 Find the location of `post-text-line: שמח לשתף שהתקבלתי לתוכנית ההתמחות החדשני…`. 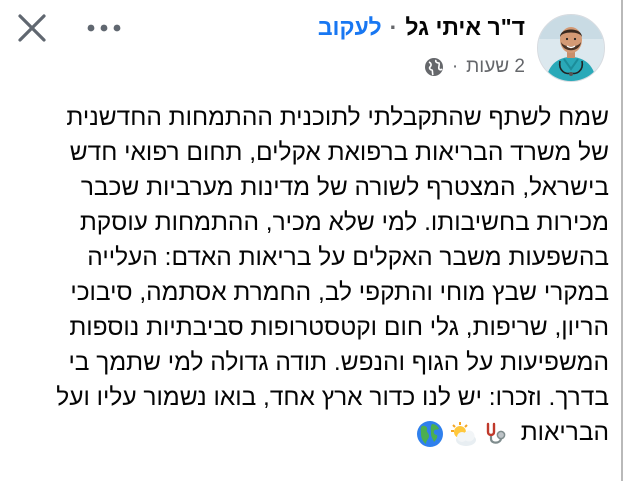

post-text-line: שמח לשתף שהתקבלתי לתוכנית ההתמחות החדשני… is located at coordinates (337, 117).